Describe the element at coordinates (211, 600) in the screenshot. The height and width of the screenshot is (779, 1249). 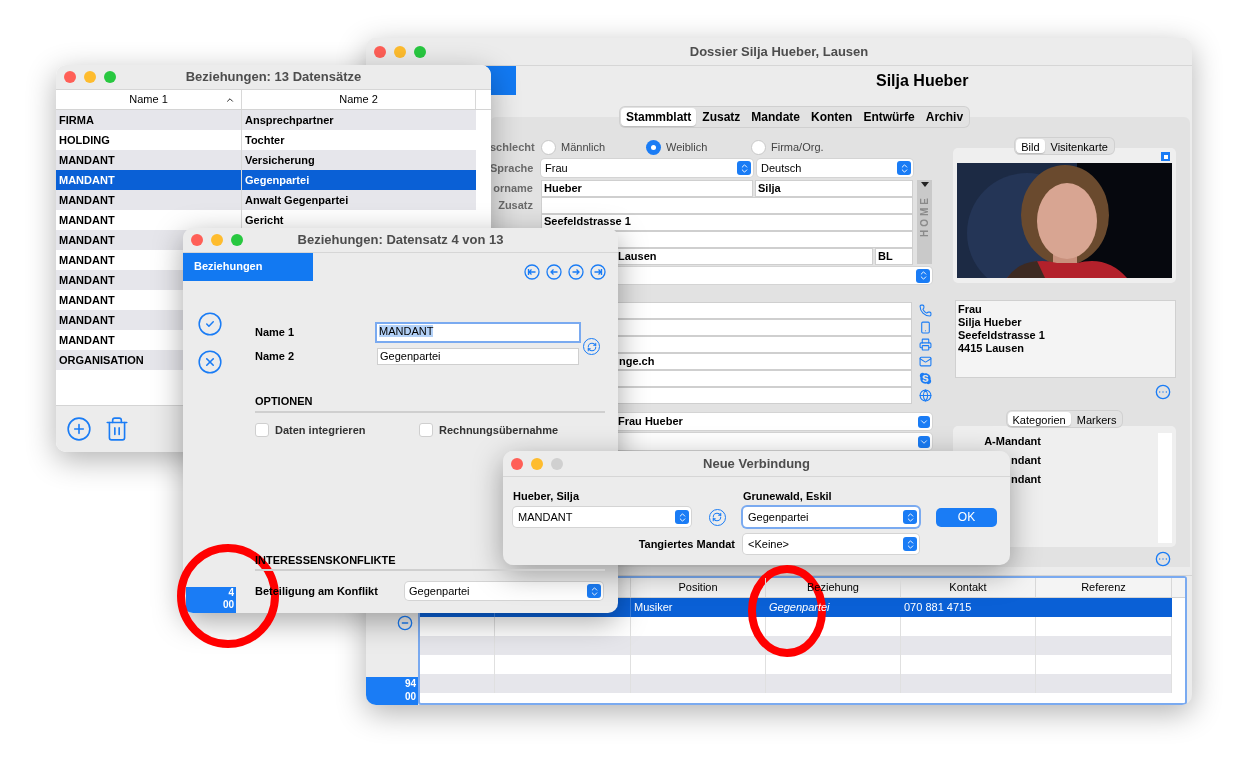
I see `record-counter: 4 00` at that location.